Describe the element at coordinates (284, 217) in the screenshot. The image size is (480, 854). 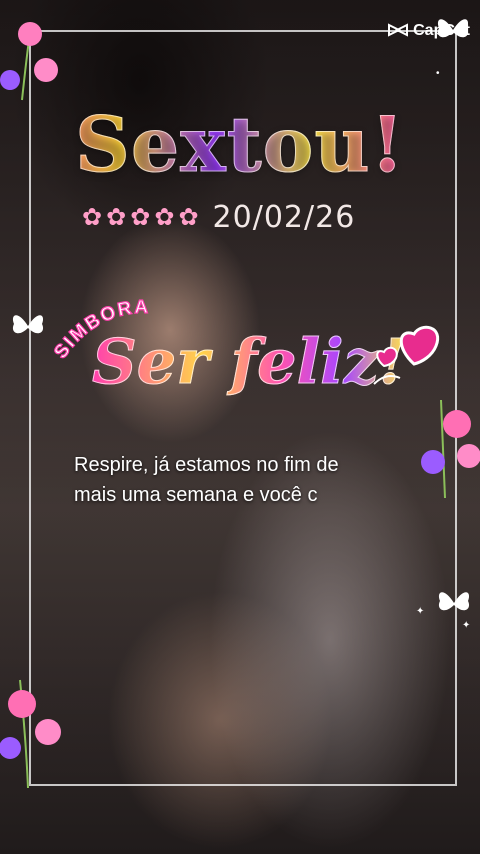
I see `date-label: 20/02/26` at that location.